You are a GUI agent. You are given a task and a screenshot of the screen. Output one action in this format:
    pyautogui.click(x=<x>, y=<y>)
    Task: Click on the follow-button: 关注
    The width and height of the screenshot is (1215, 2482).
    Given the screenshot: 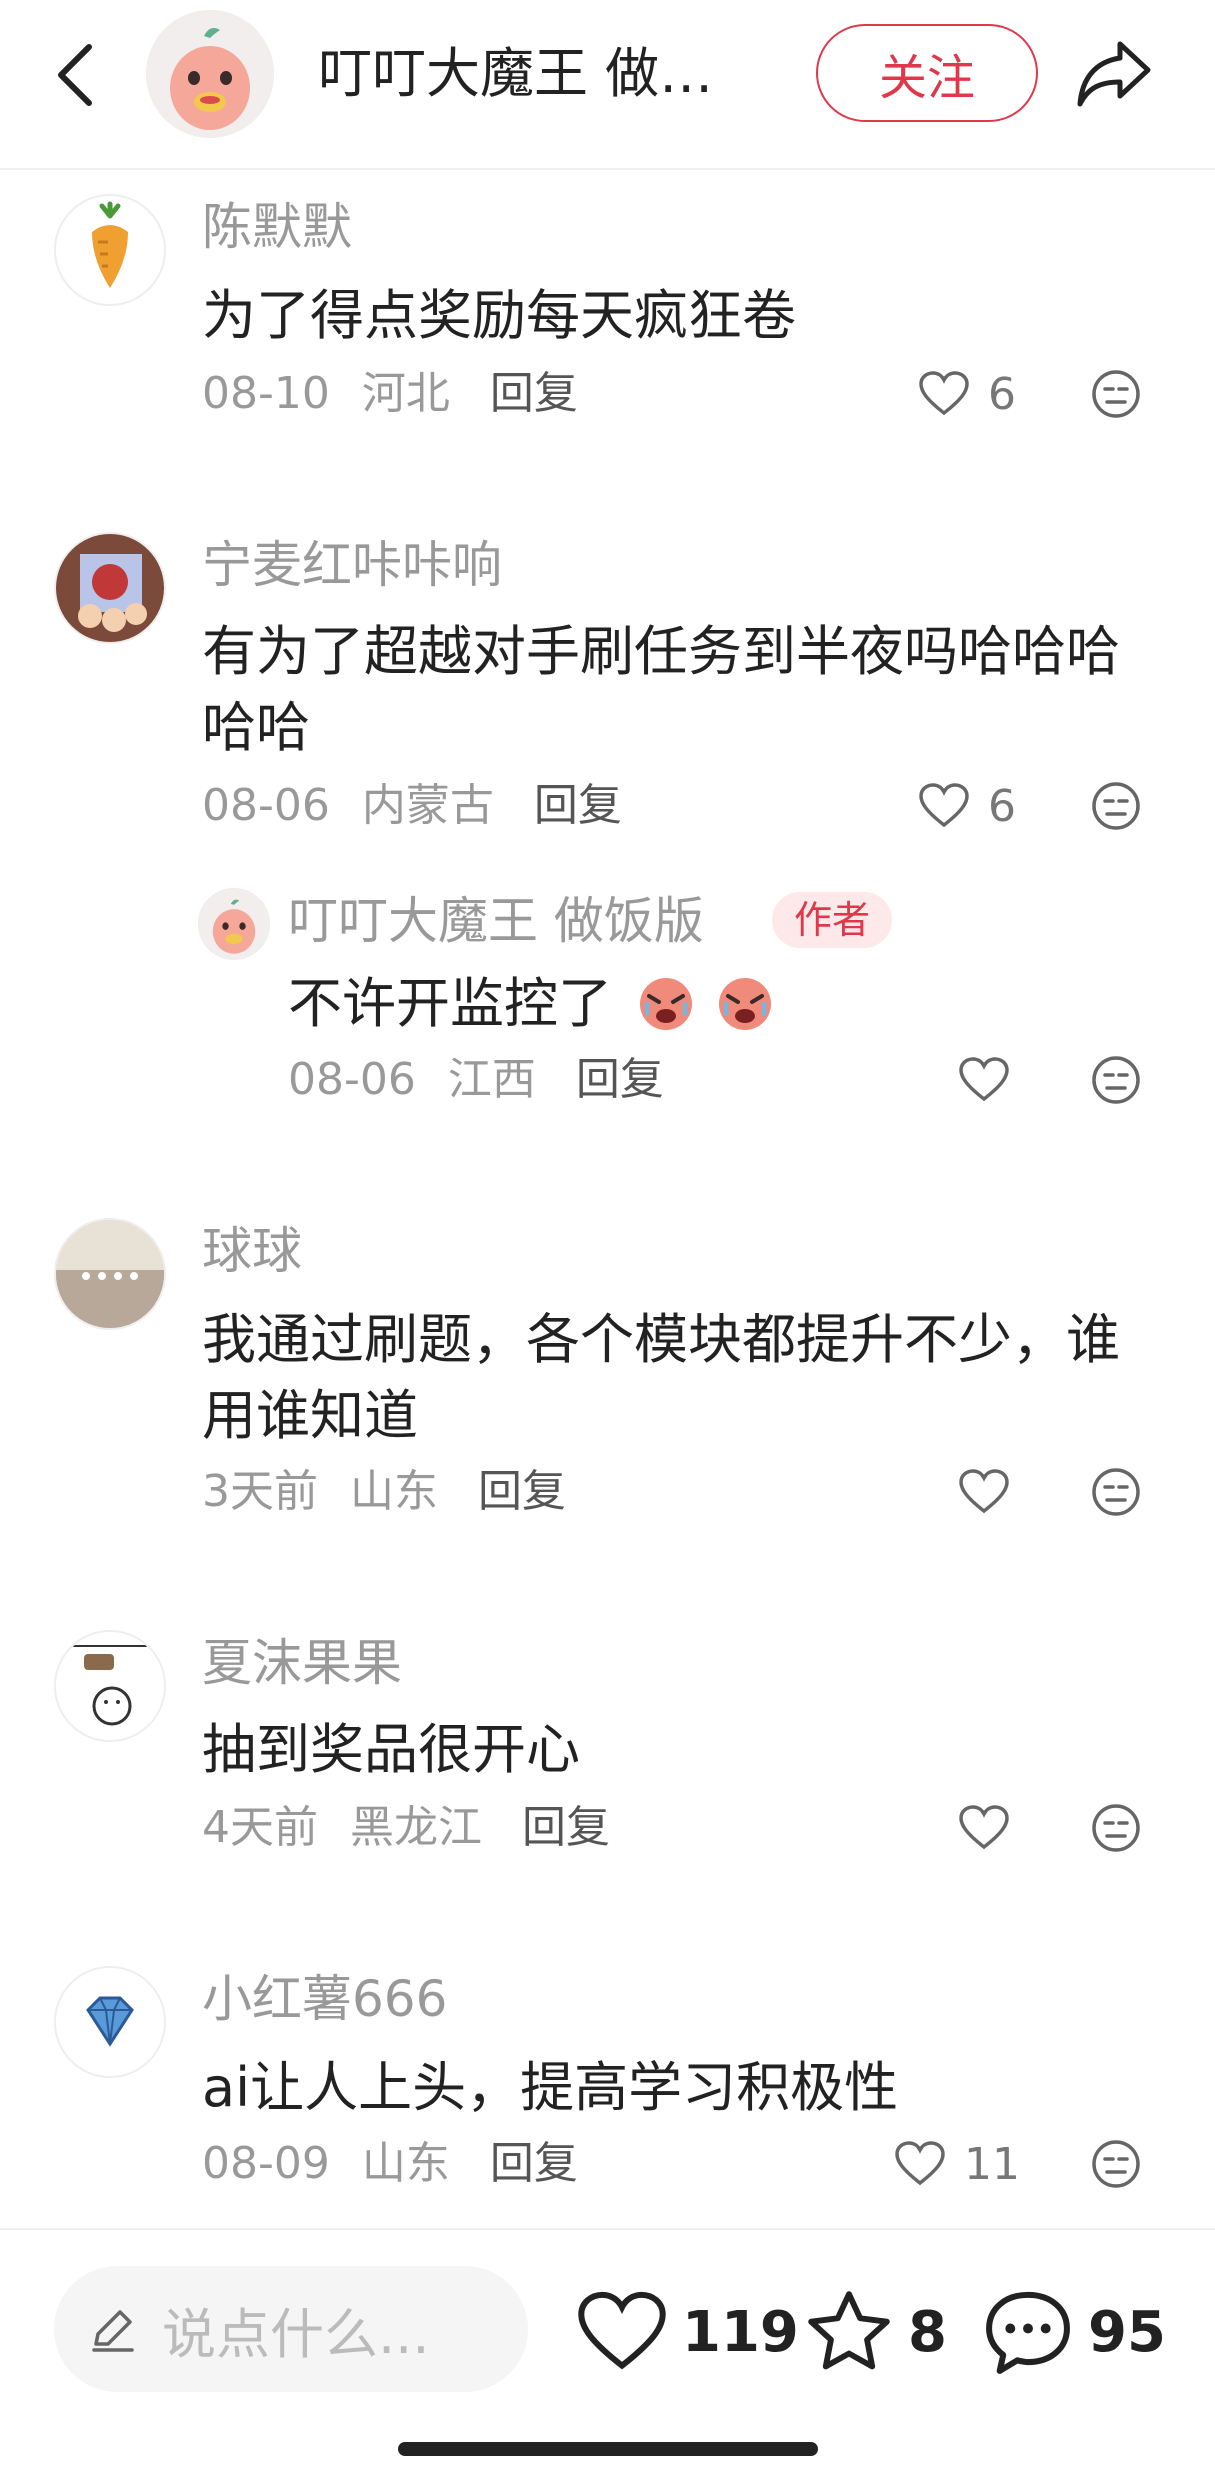 What is the action you would take?
    pyautogui.click(x=927, y=73)
    